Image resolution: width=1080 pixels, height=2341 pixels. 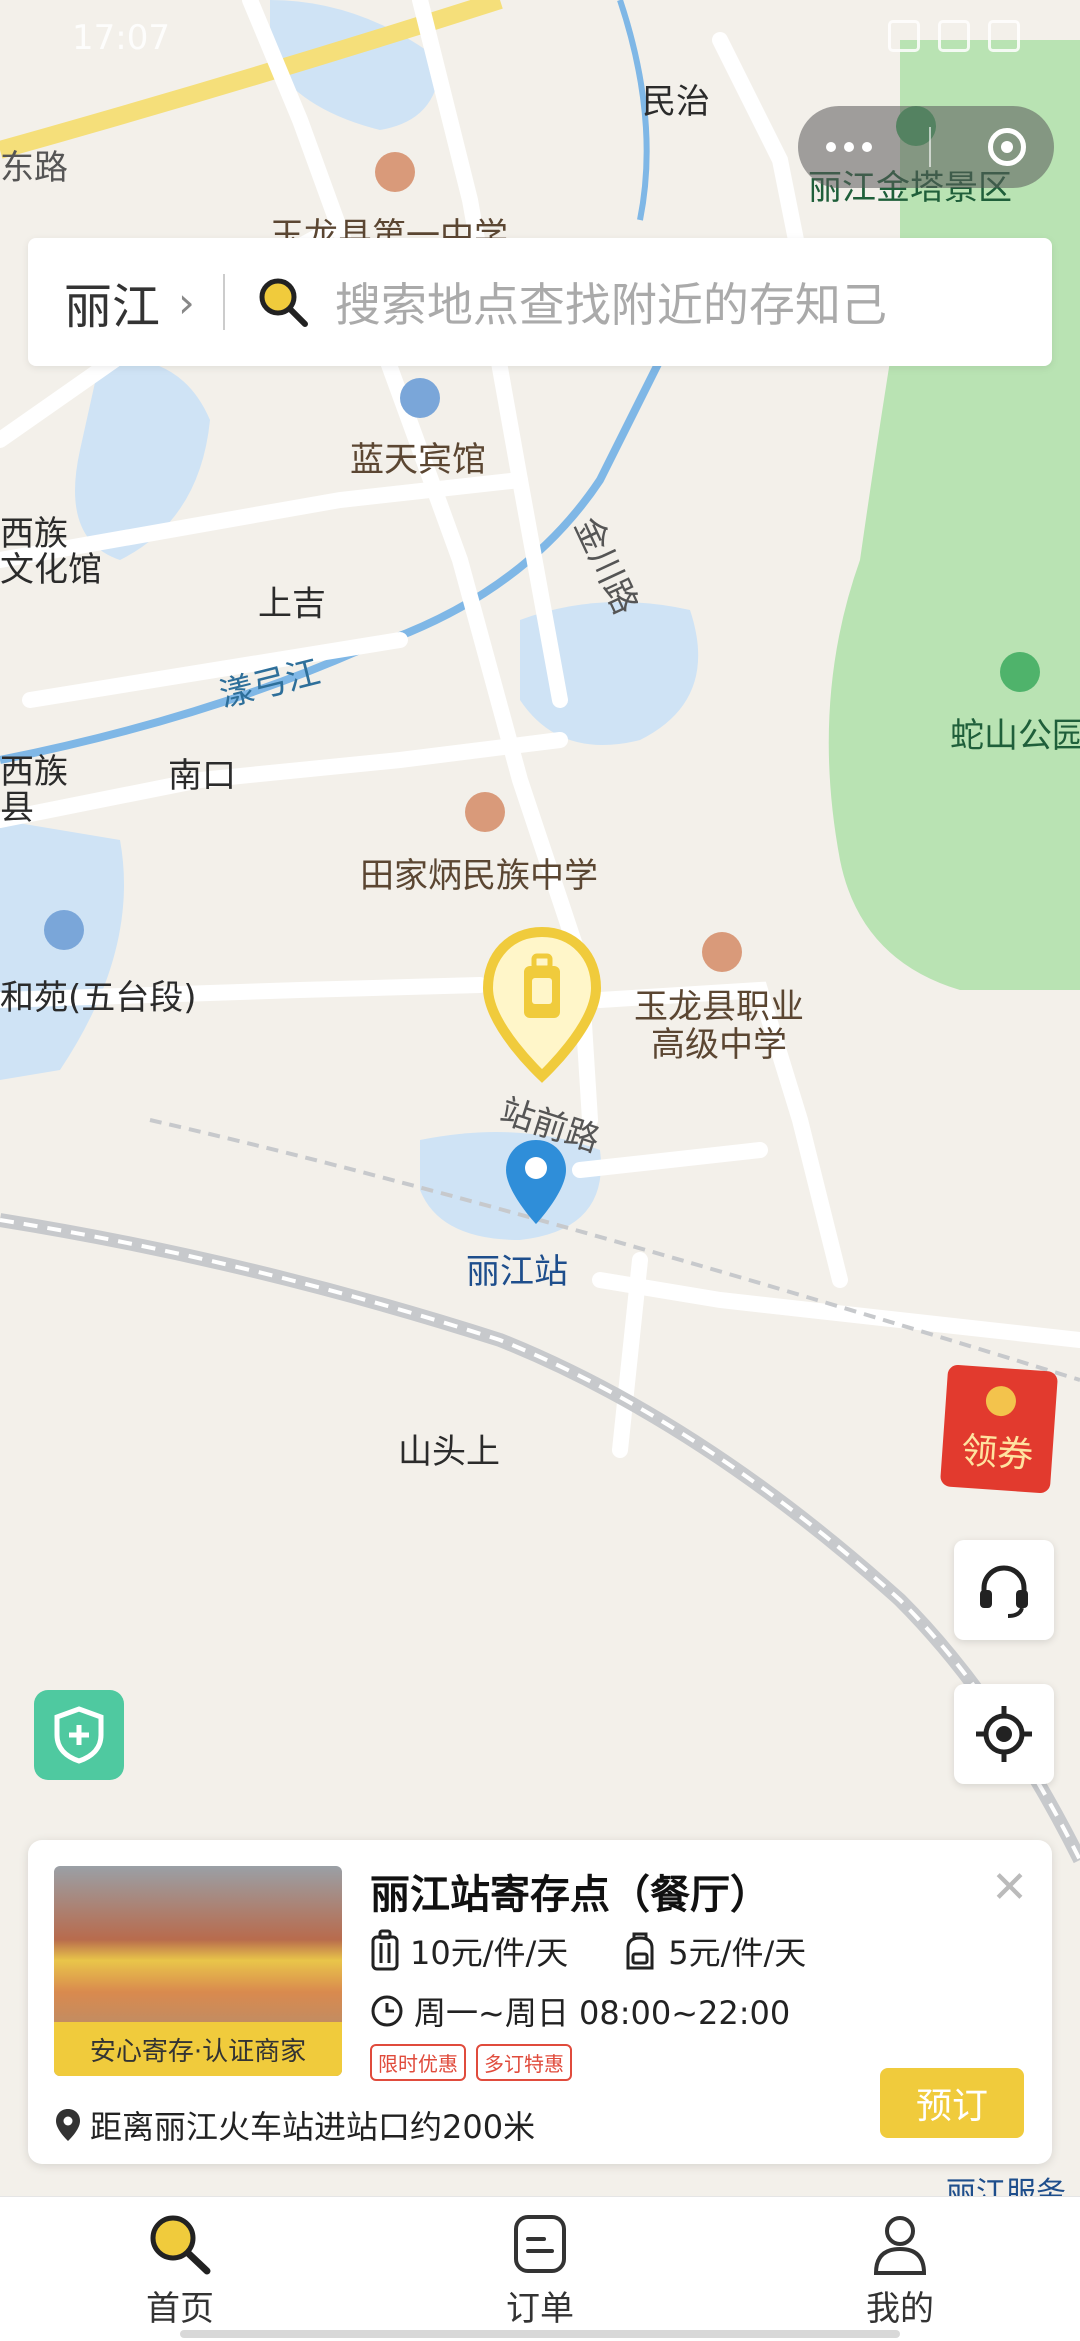 I want to click on backpack-icon, so click(x=640, y=1951).